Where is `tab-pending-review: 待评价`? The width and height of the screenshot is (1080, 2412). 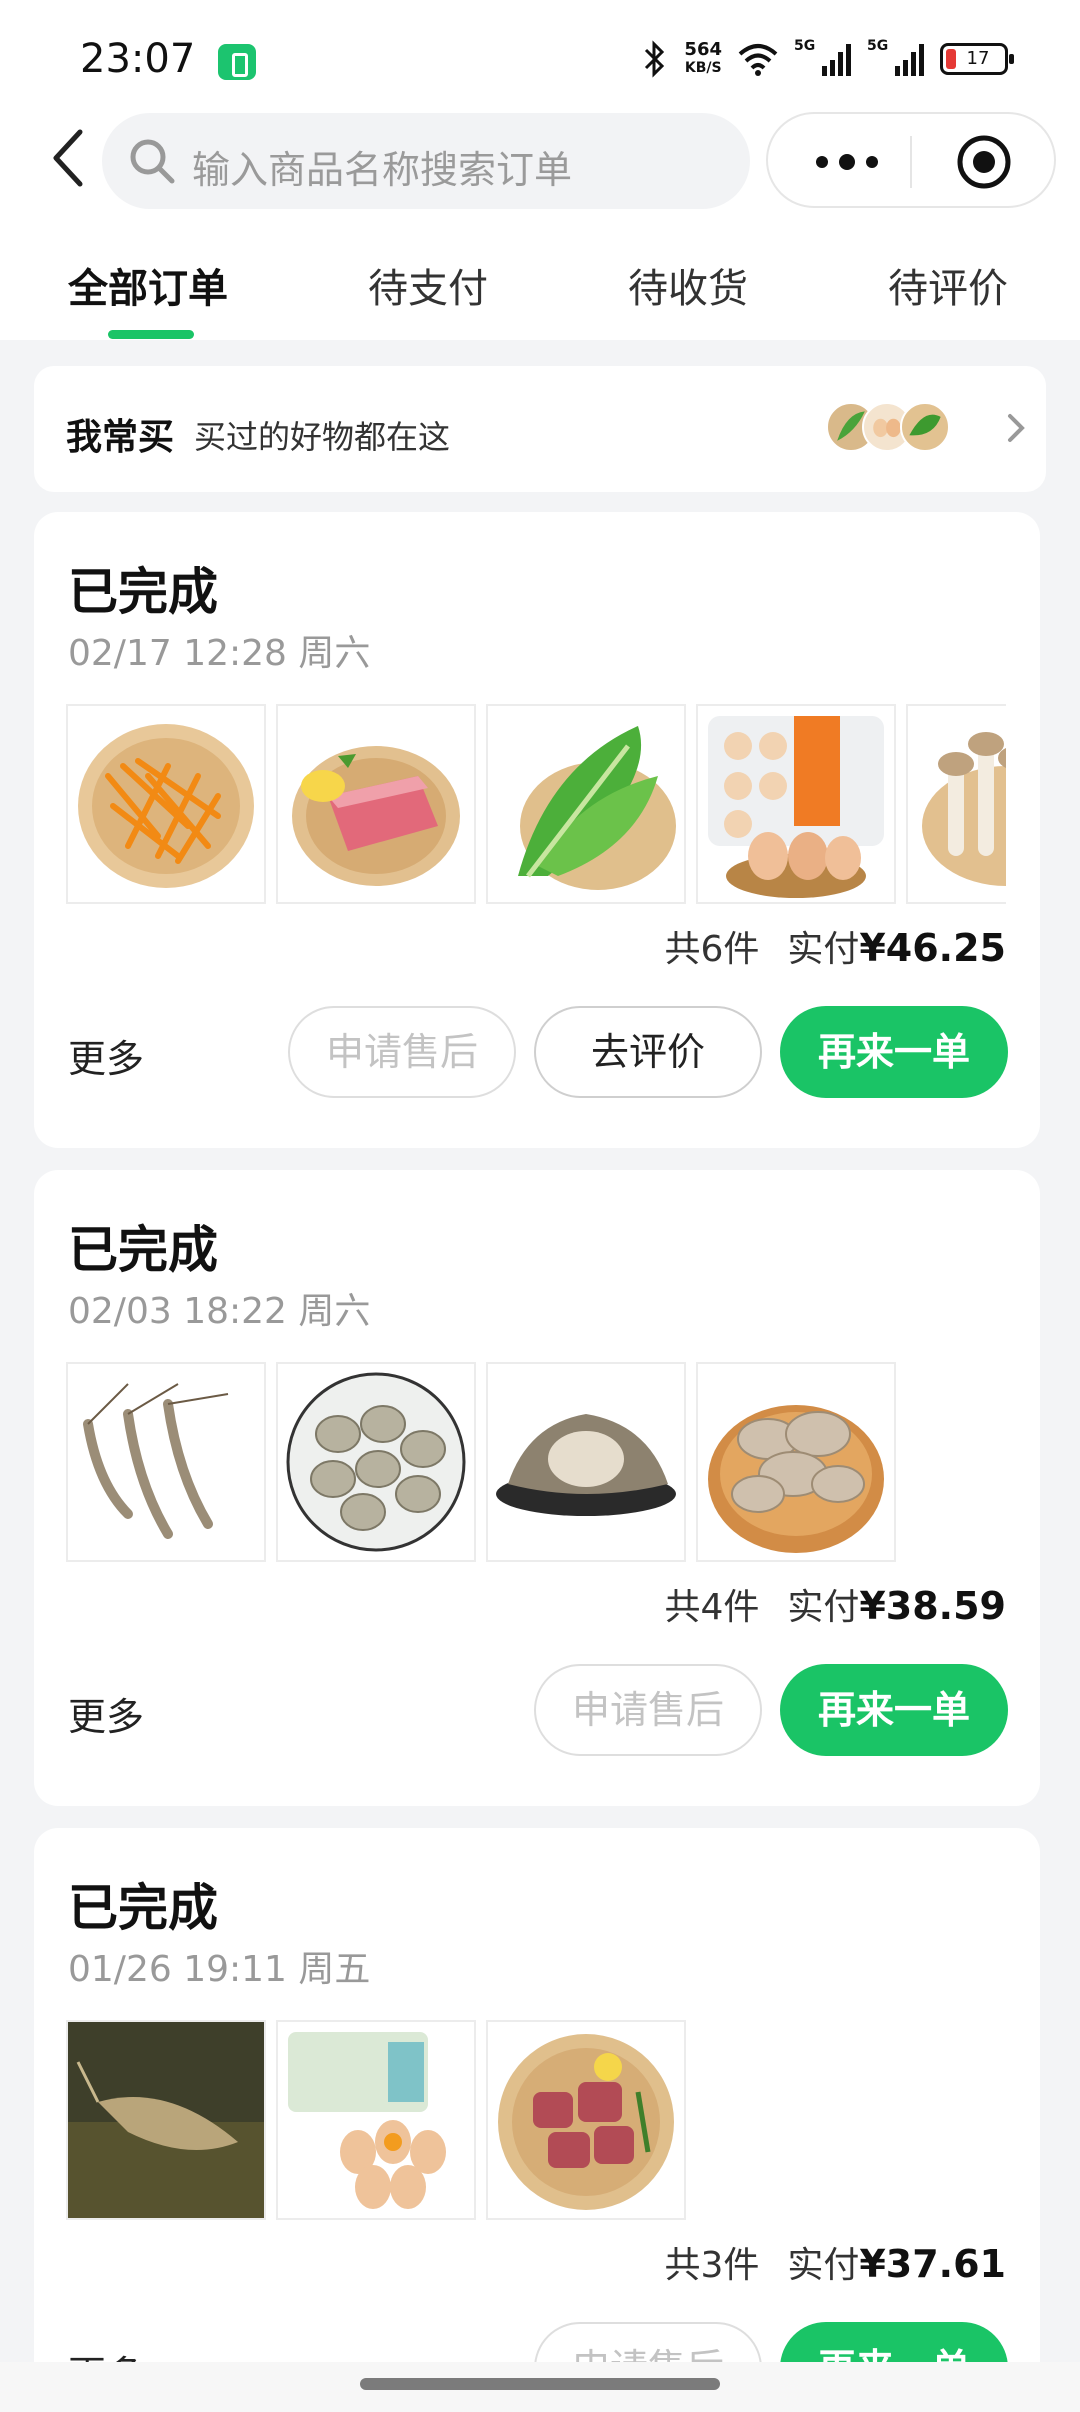
tab-pending-review: 待评价 is located at coordinates (948, 285).